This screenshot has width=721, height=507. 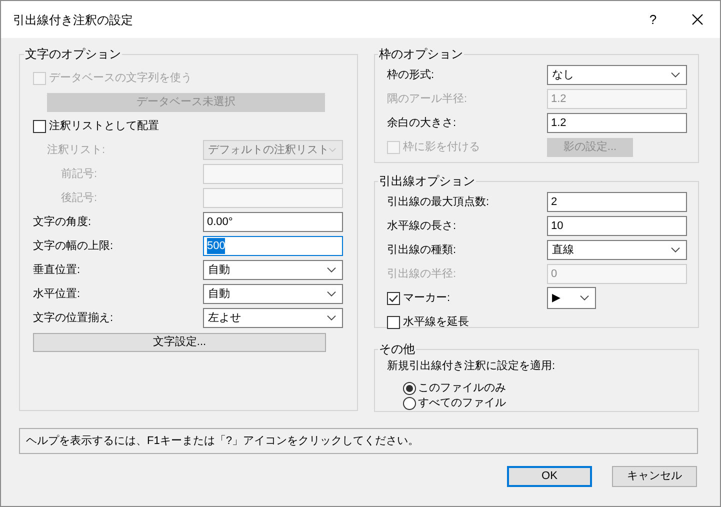 I want to click on field-label: 引出線の半径:, so click(x=421, y=274).